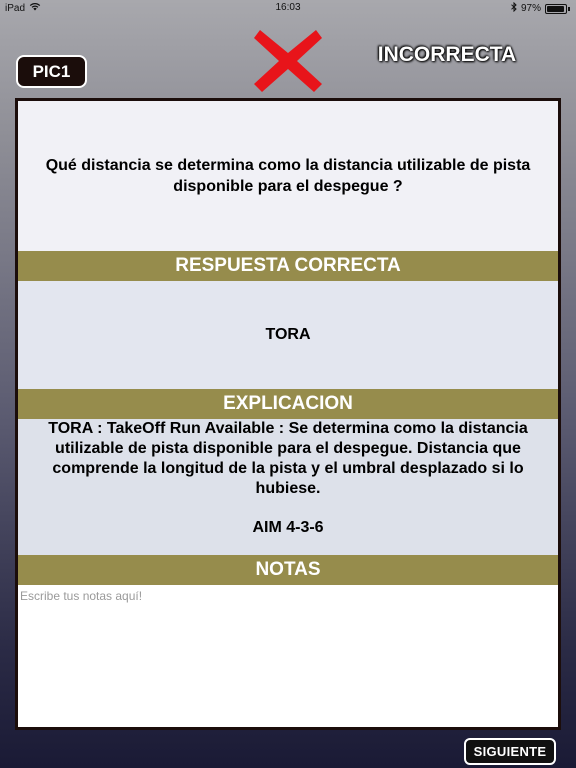  I want to click on correct-answer-text: TORA, so click(288, 335).